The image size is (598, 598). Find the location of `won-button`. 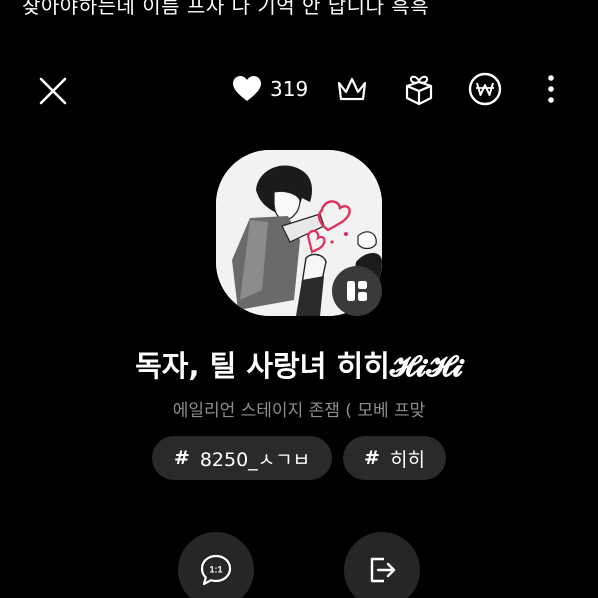

won-button is located at coordinates (485, 89).